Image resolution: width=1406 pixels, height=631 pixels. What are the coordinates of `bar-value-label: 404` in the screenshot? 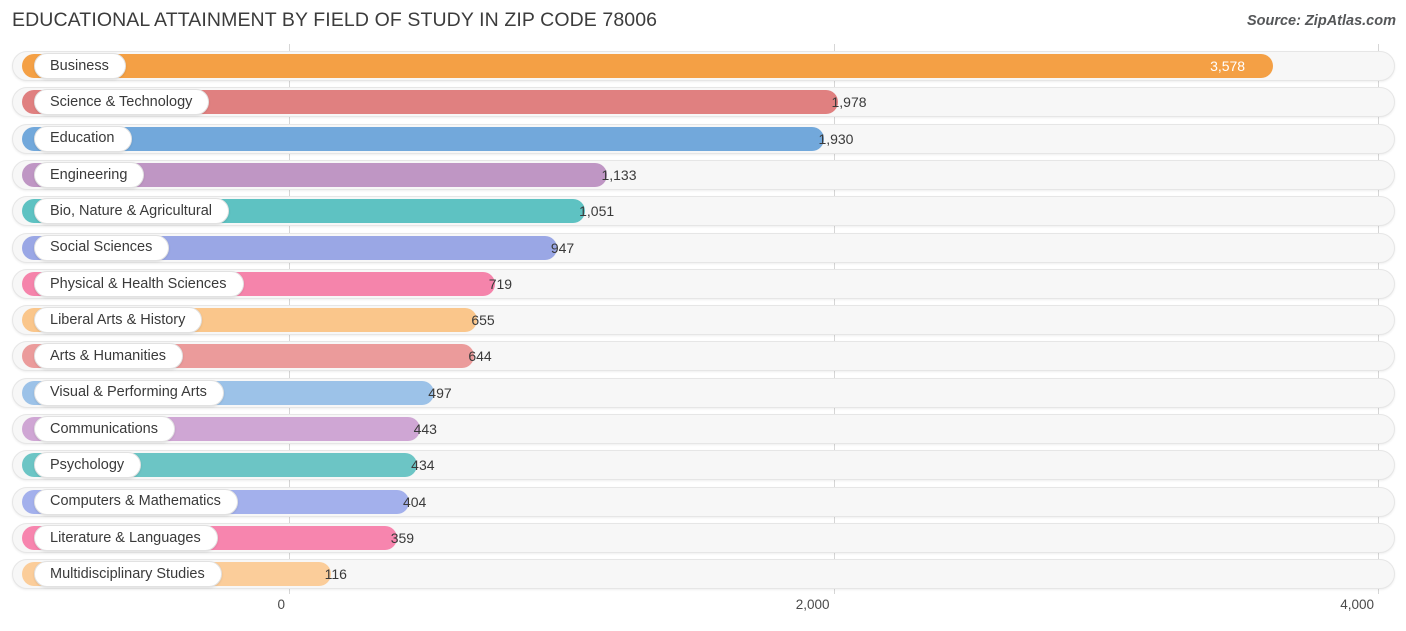 It's located at (414, 501).